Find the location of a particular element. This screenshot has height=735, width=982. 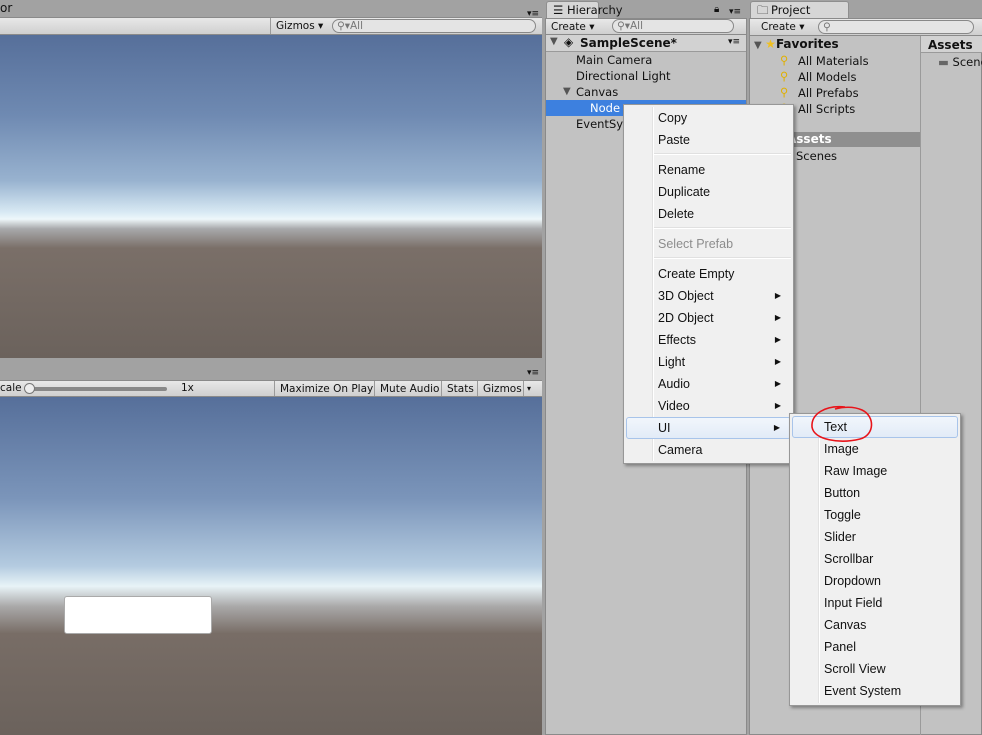

menu-item-label: Slider is located at coordinates (840, 537).